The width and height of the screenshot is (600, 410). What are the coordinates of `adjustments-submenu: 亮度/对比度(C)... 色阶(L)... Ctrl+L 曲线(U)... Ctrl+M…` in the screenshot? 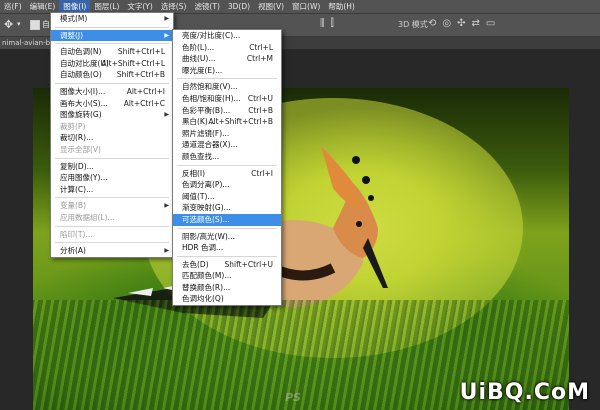 It's located at (227, 168).